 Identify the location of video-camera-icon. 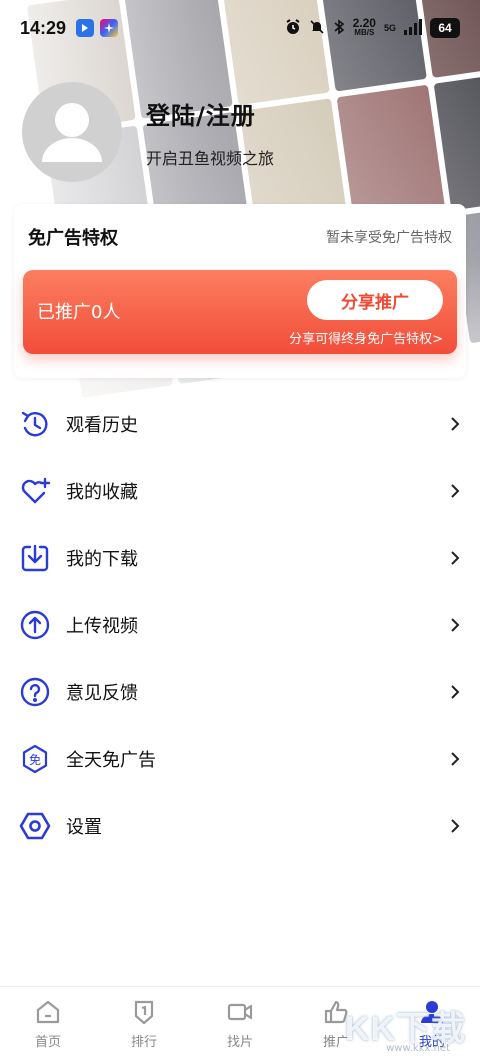
(240, 1012).